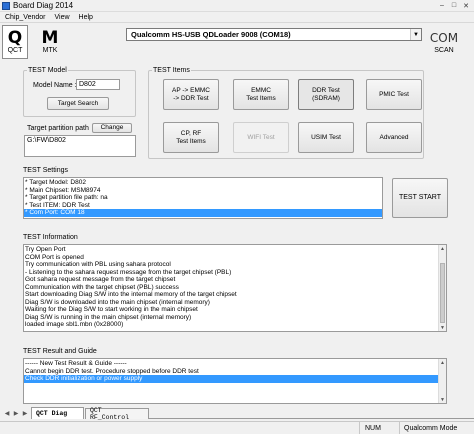 This screenshot has width=474, height=434. Describe the element at coordinates (45, 249) in the screenshot. I see `log-line: Try Open Port` at that location.